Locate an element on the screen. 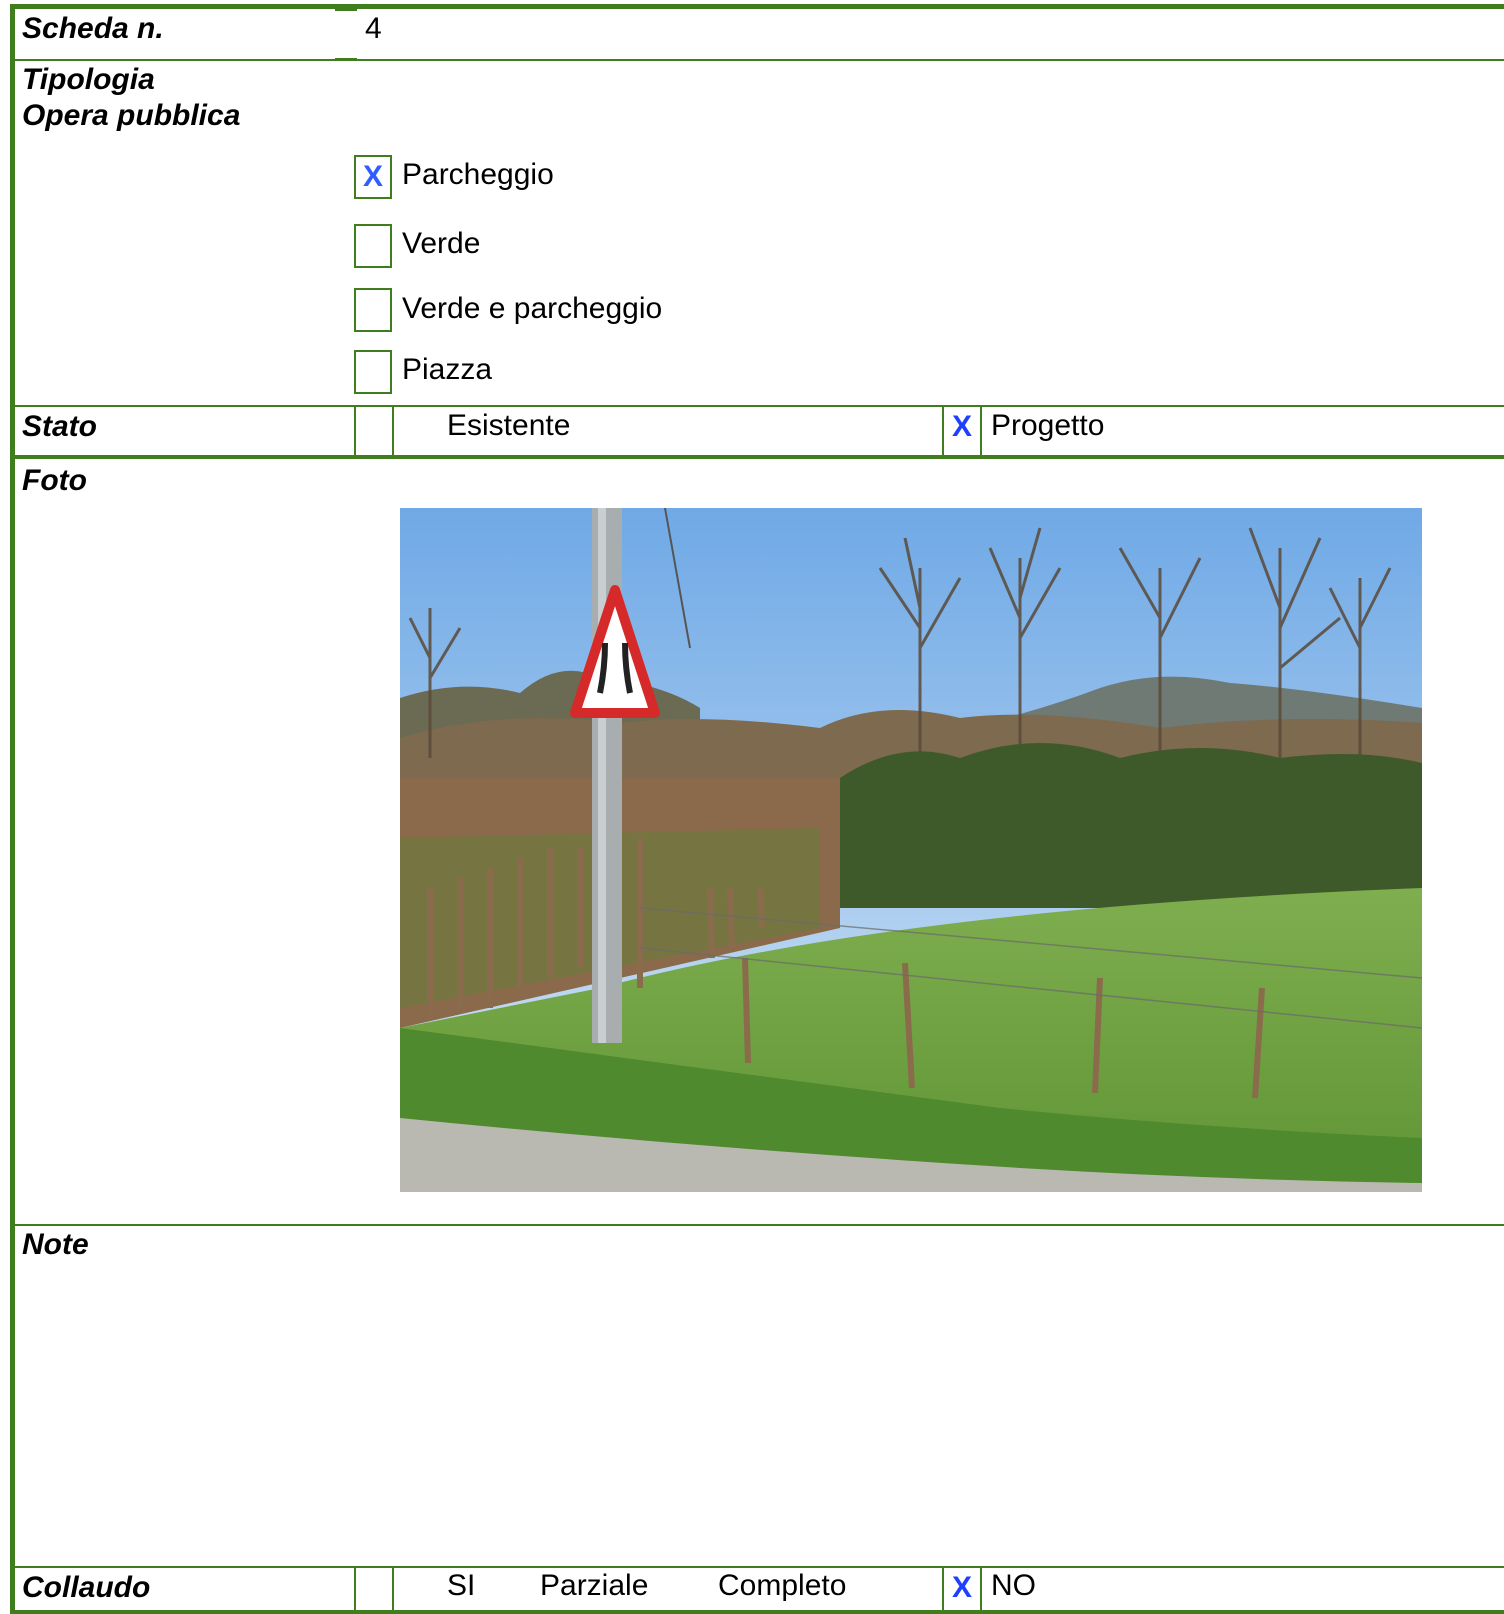 The height and width of the screenshot is (1614, 1504). stato-cell-right is located at coordinates (393, 431).